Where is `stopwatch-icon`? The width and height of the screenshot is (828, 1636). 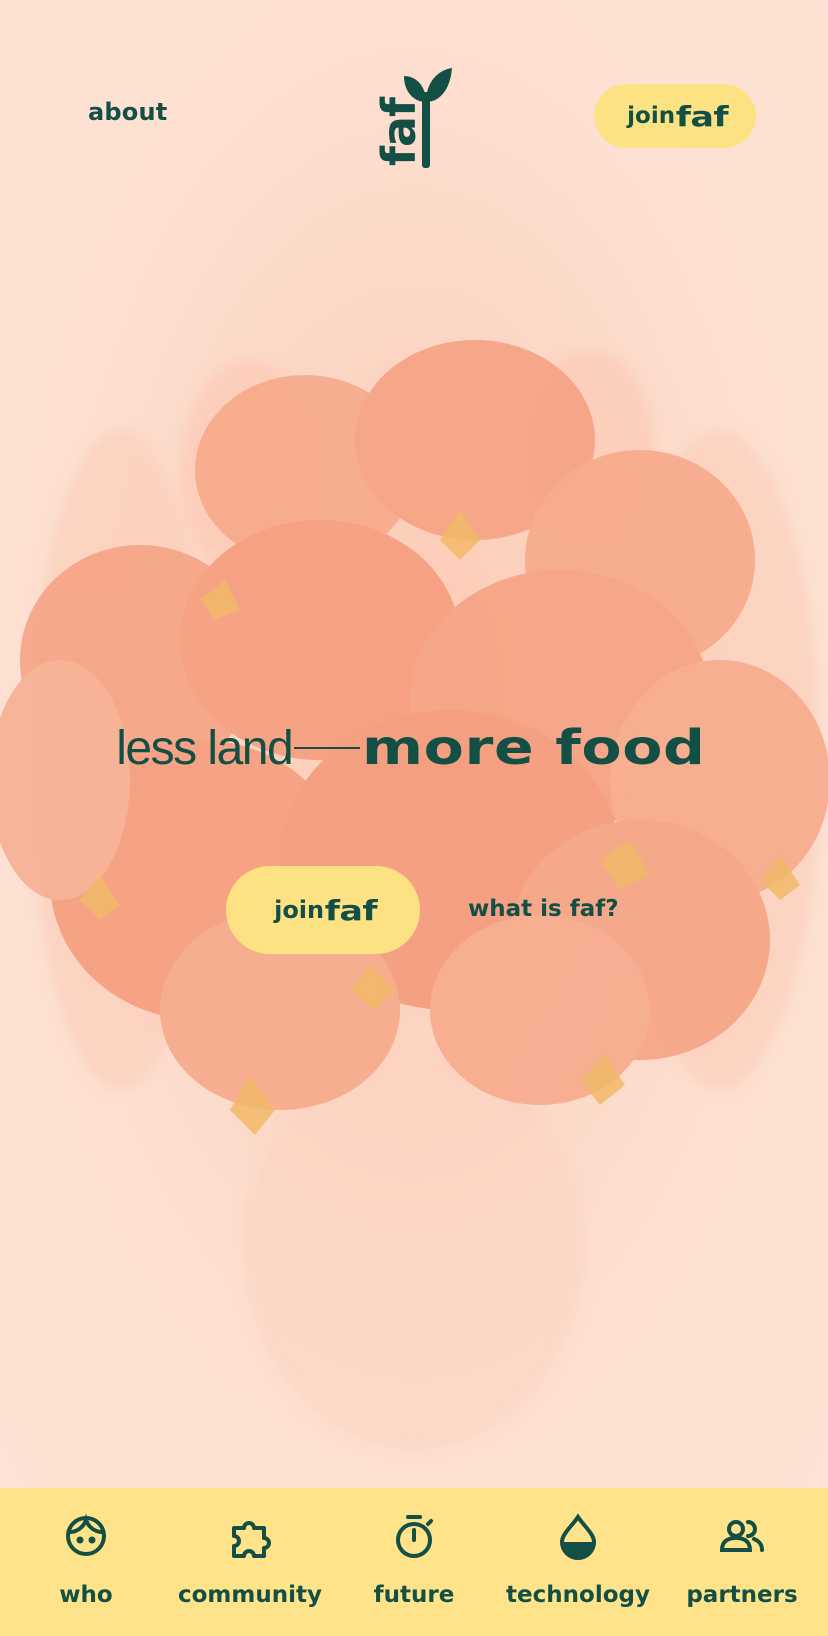 stopwatch-icon is located at coordinates (414, 1536).